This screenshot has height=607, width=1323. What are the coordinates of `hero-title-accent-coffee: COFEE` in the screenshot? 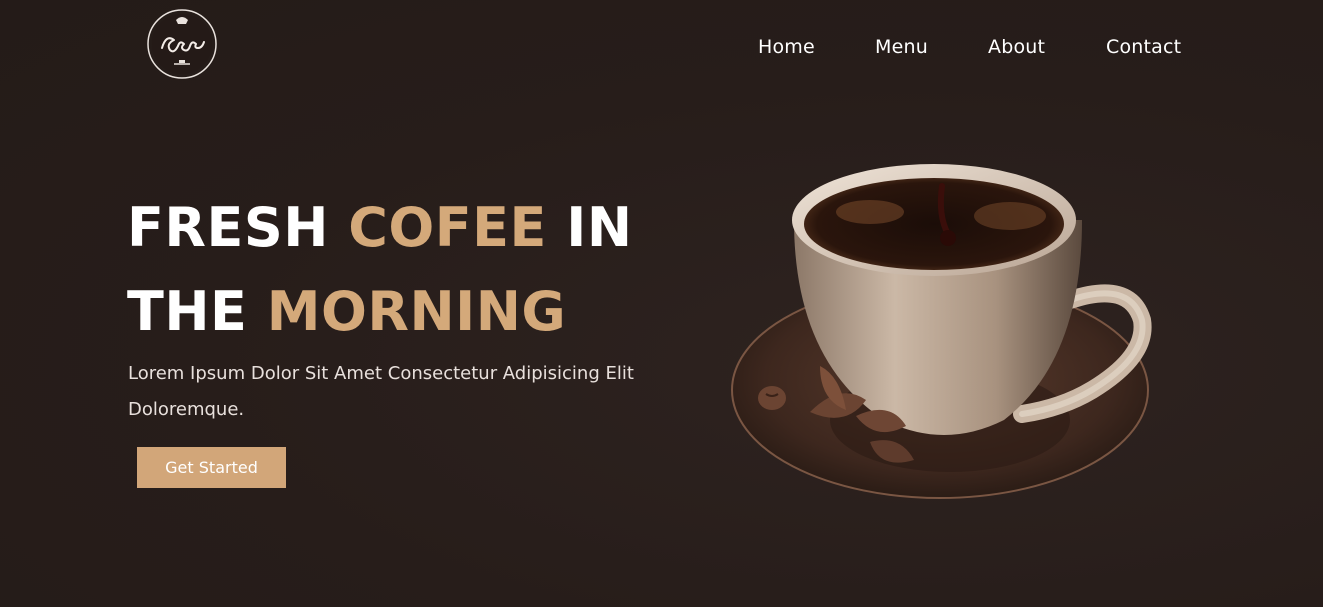 It's located at (447, 227).